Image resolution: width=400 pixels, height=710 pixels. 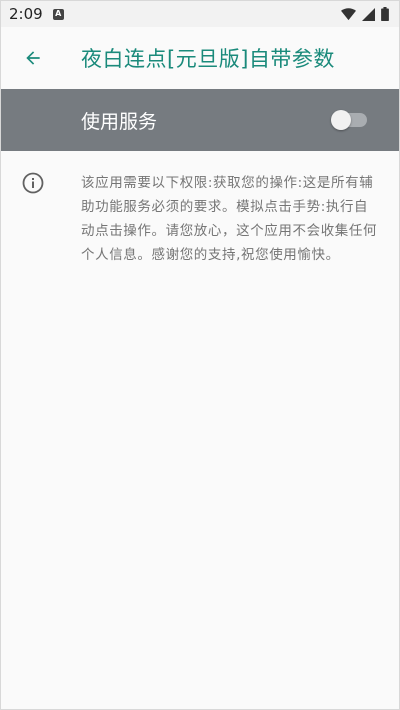 What do you see at coordinates (341, 120) in the screenshot?
I see `toggle-thumb` at bounding box center [341, 120].